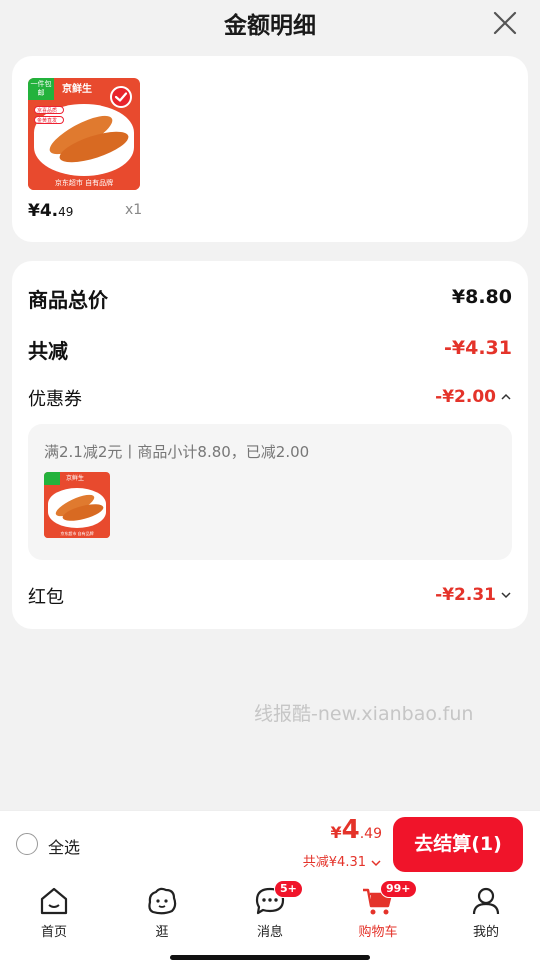  What do you see at coordinates (49, 120) in the screenshot?
I see `tag-direct: 金黄直发` at bounding box center [49, 120].